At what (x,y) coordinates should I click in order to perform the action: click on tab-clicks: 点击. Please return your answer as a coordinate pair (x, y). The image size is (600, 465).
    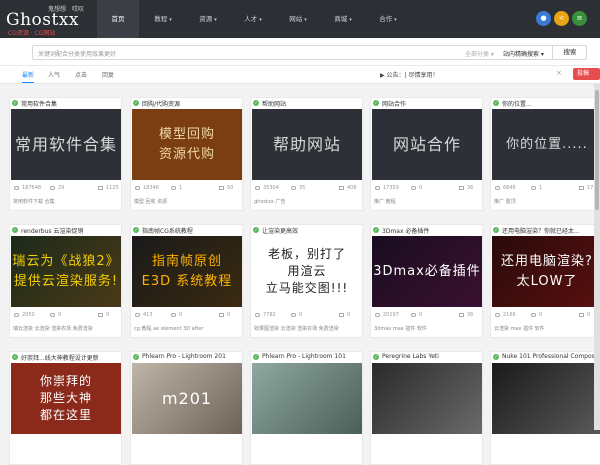
    Looking at the image, I should click on (81, 74).